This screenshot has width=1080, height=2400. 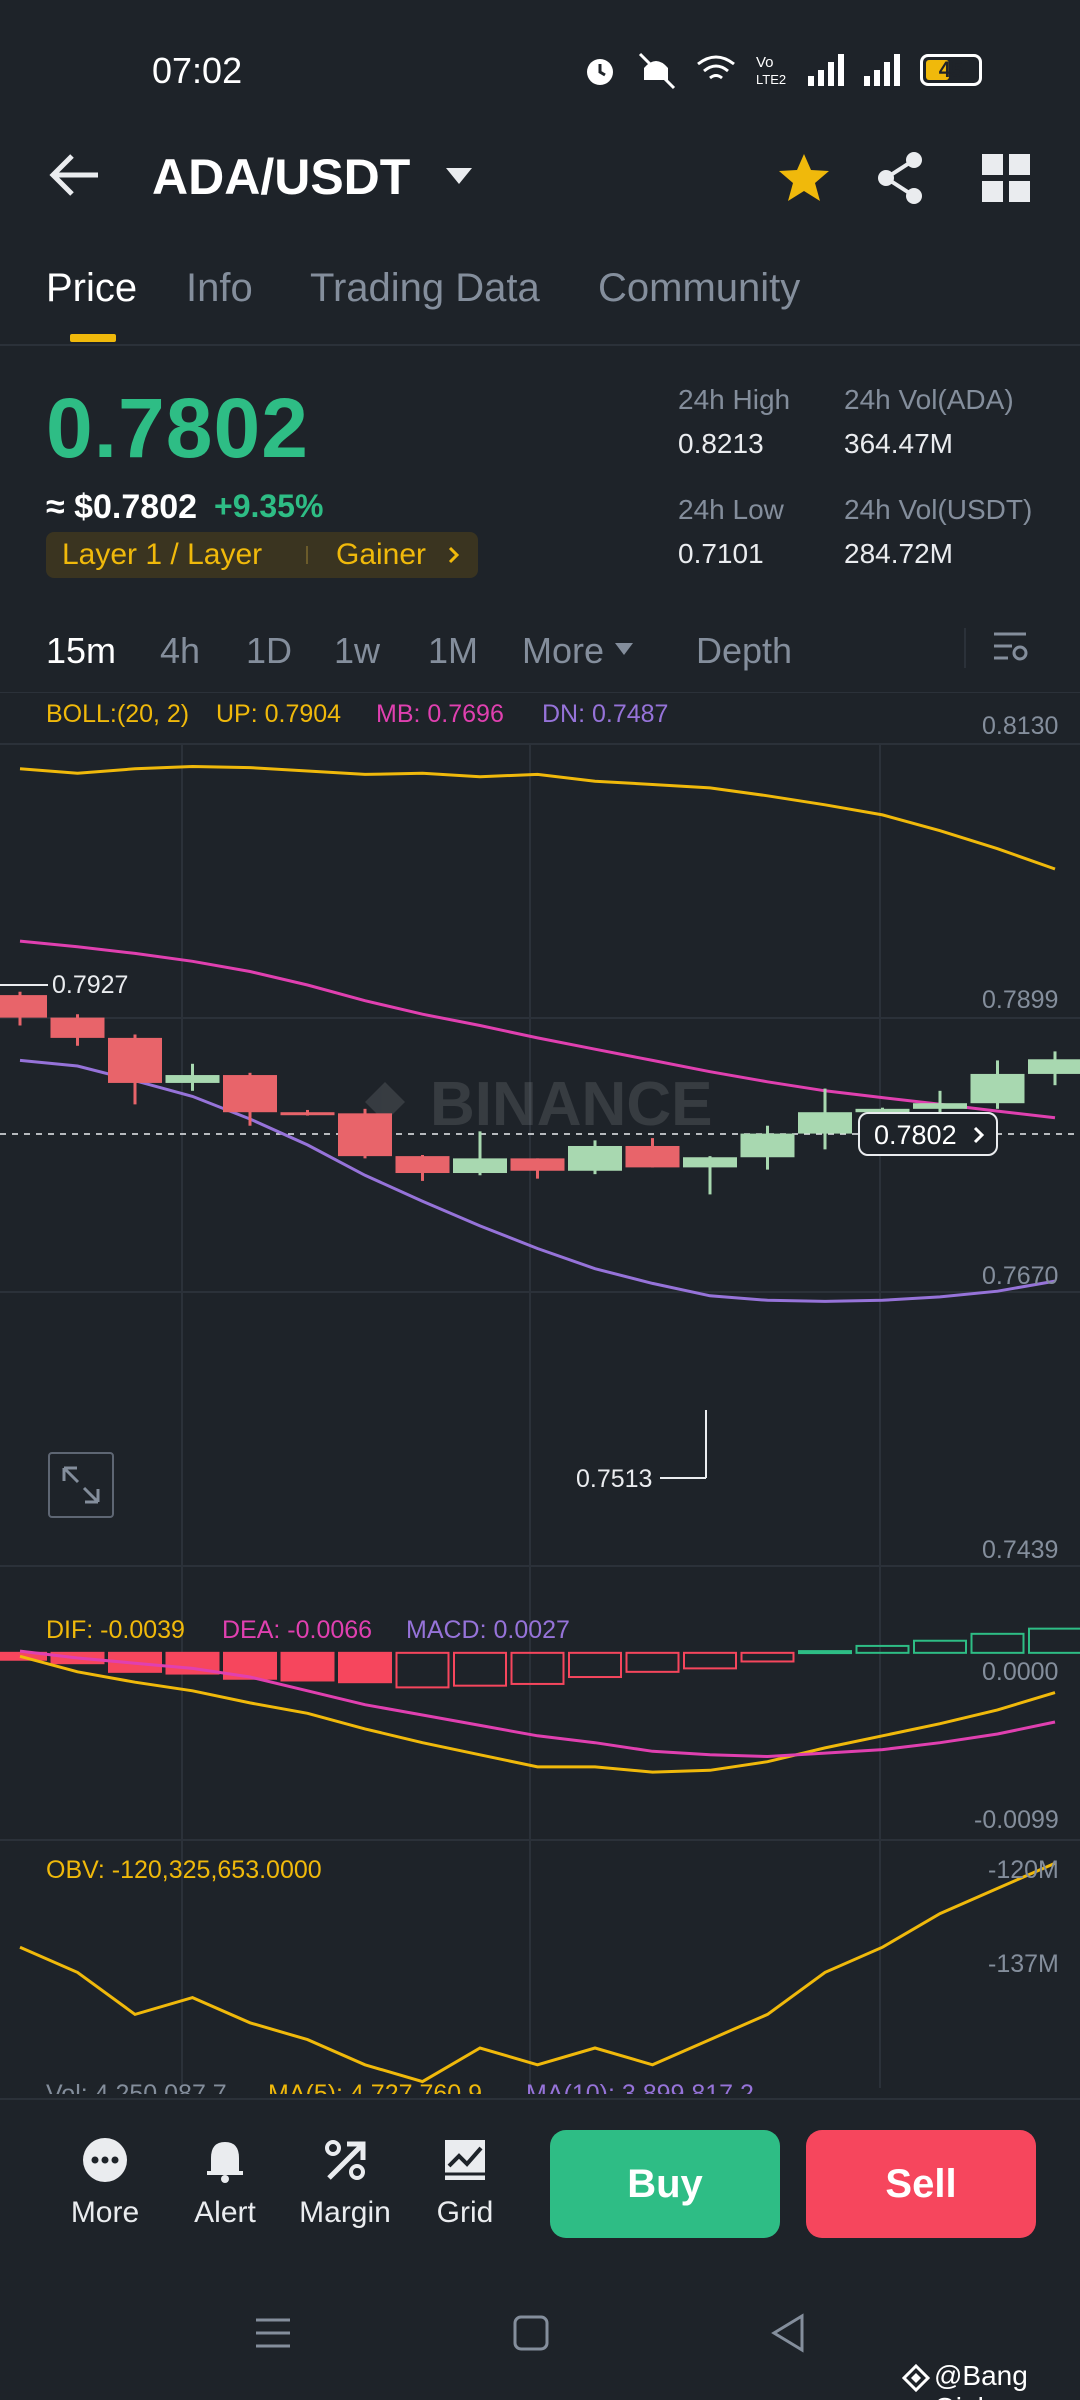 I want to click on status-icons: Vo LTE2 45, so click(x=790, y=72).